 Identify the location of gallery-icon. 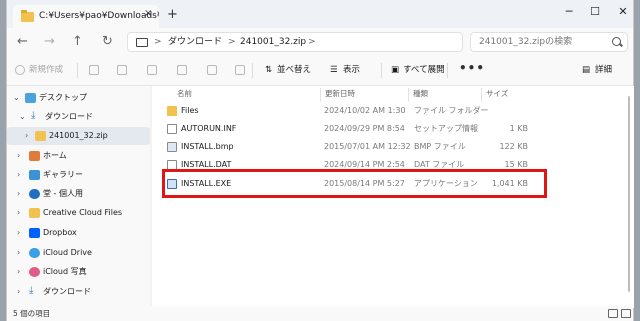
(34, 175).